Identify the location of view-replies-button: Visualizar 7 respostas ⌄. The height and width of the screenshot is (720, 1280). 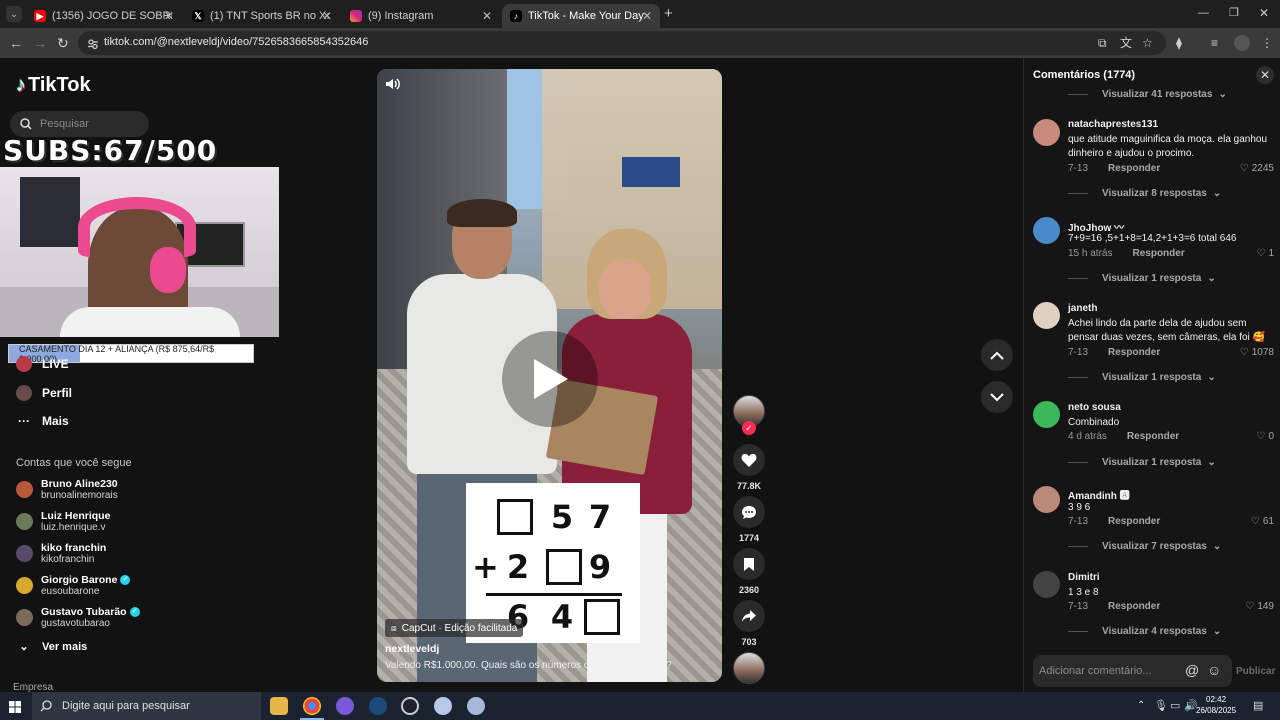
(1144, 546).